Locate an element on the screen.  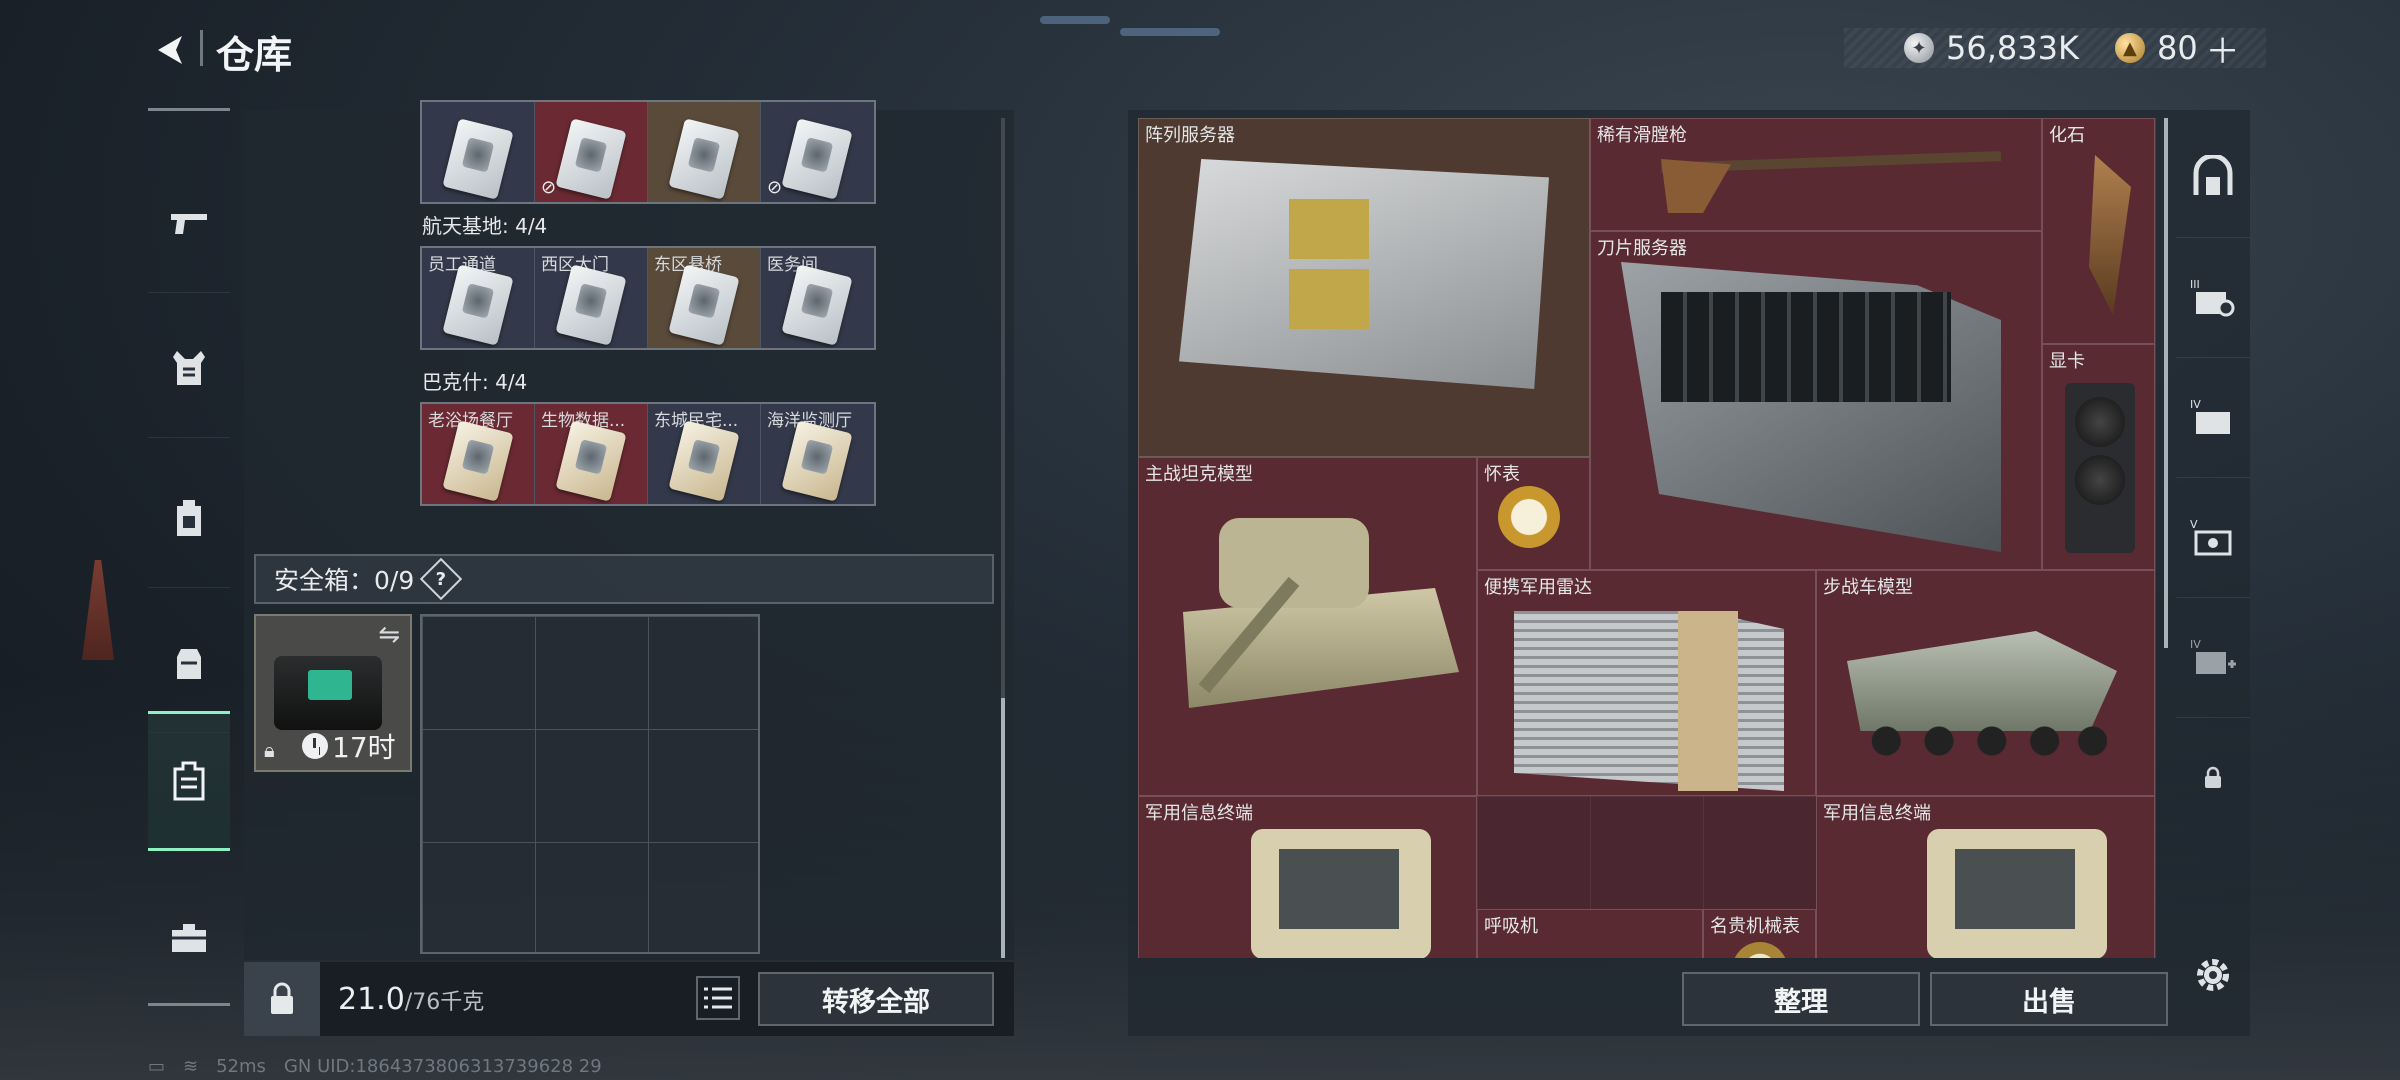
stash-page-3: III is located at coordinates (2213, 298).